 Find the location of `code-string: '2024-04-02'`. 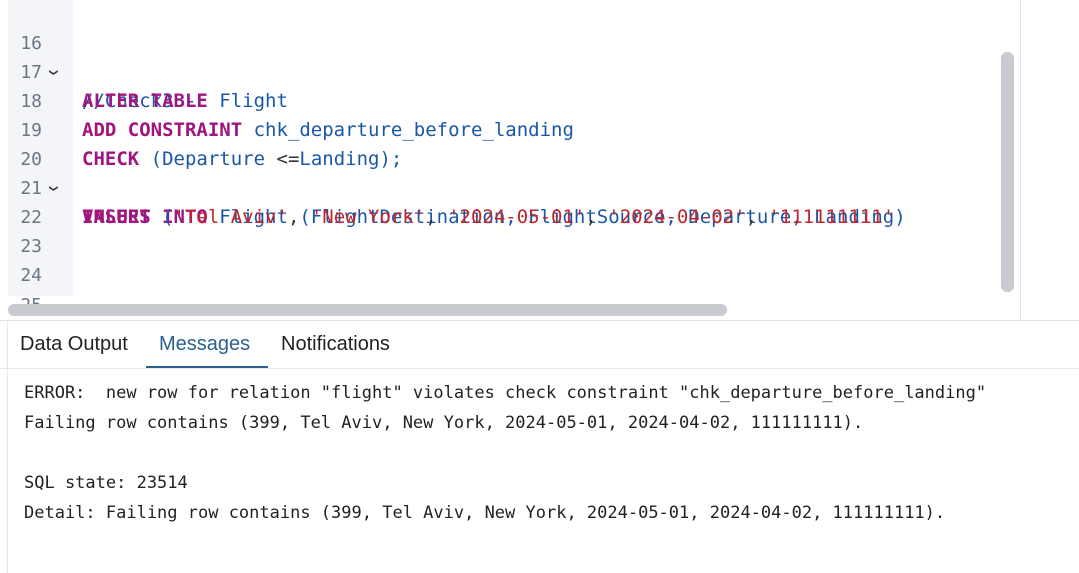

code-string: '2024-04-02' is located at coordinates (677, 217).